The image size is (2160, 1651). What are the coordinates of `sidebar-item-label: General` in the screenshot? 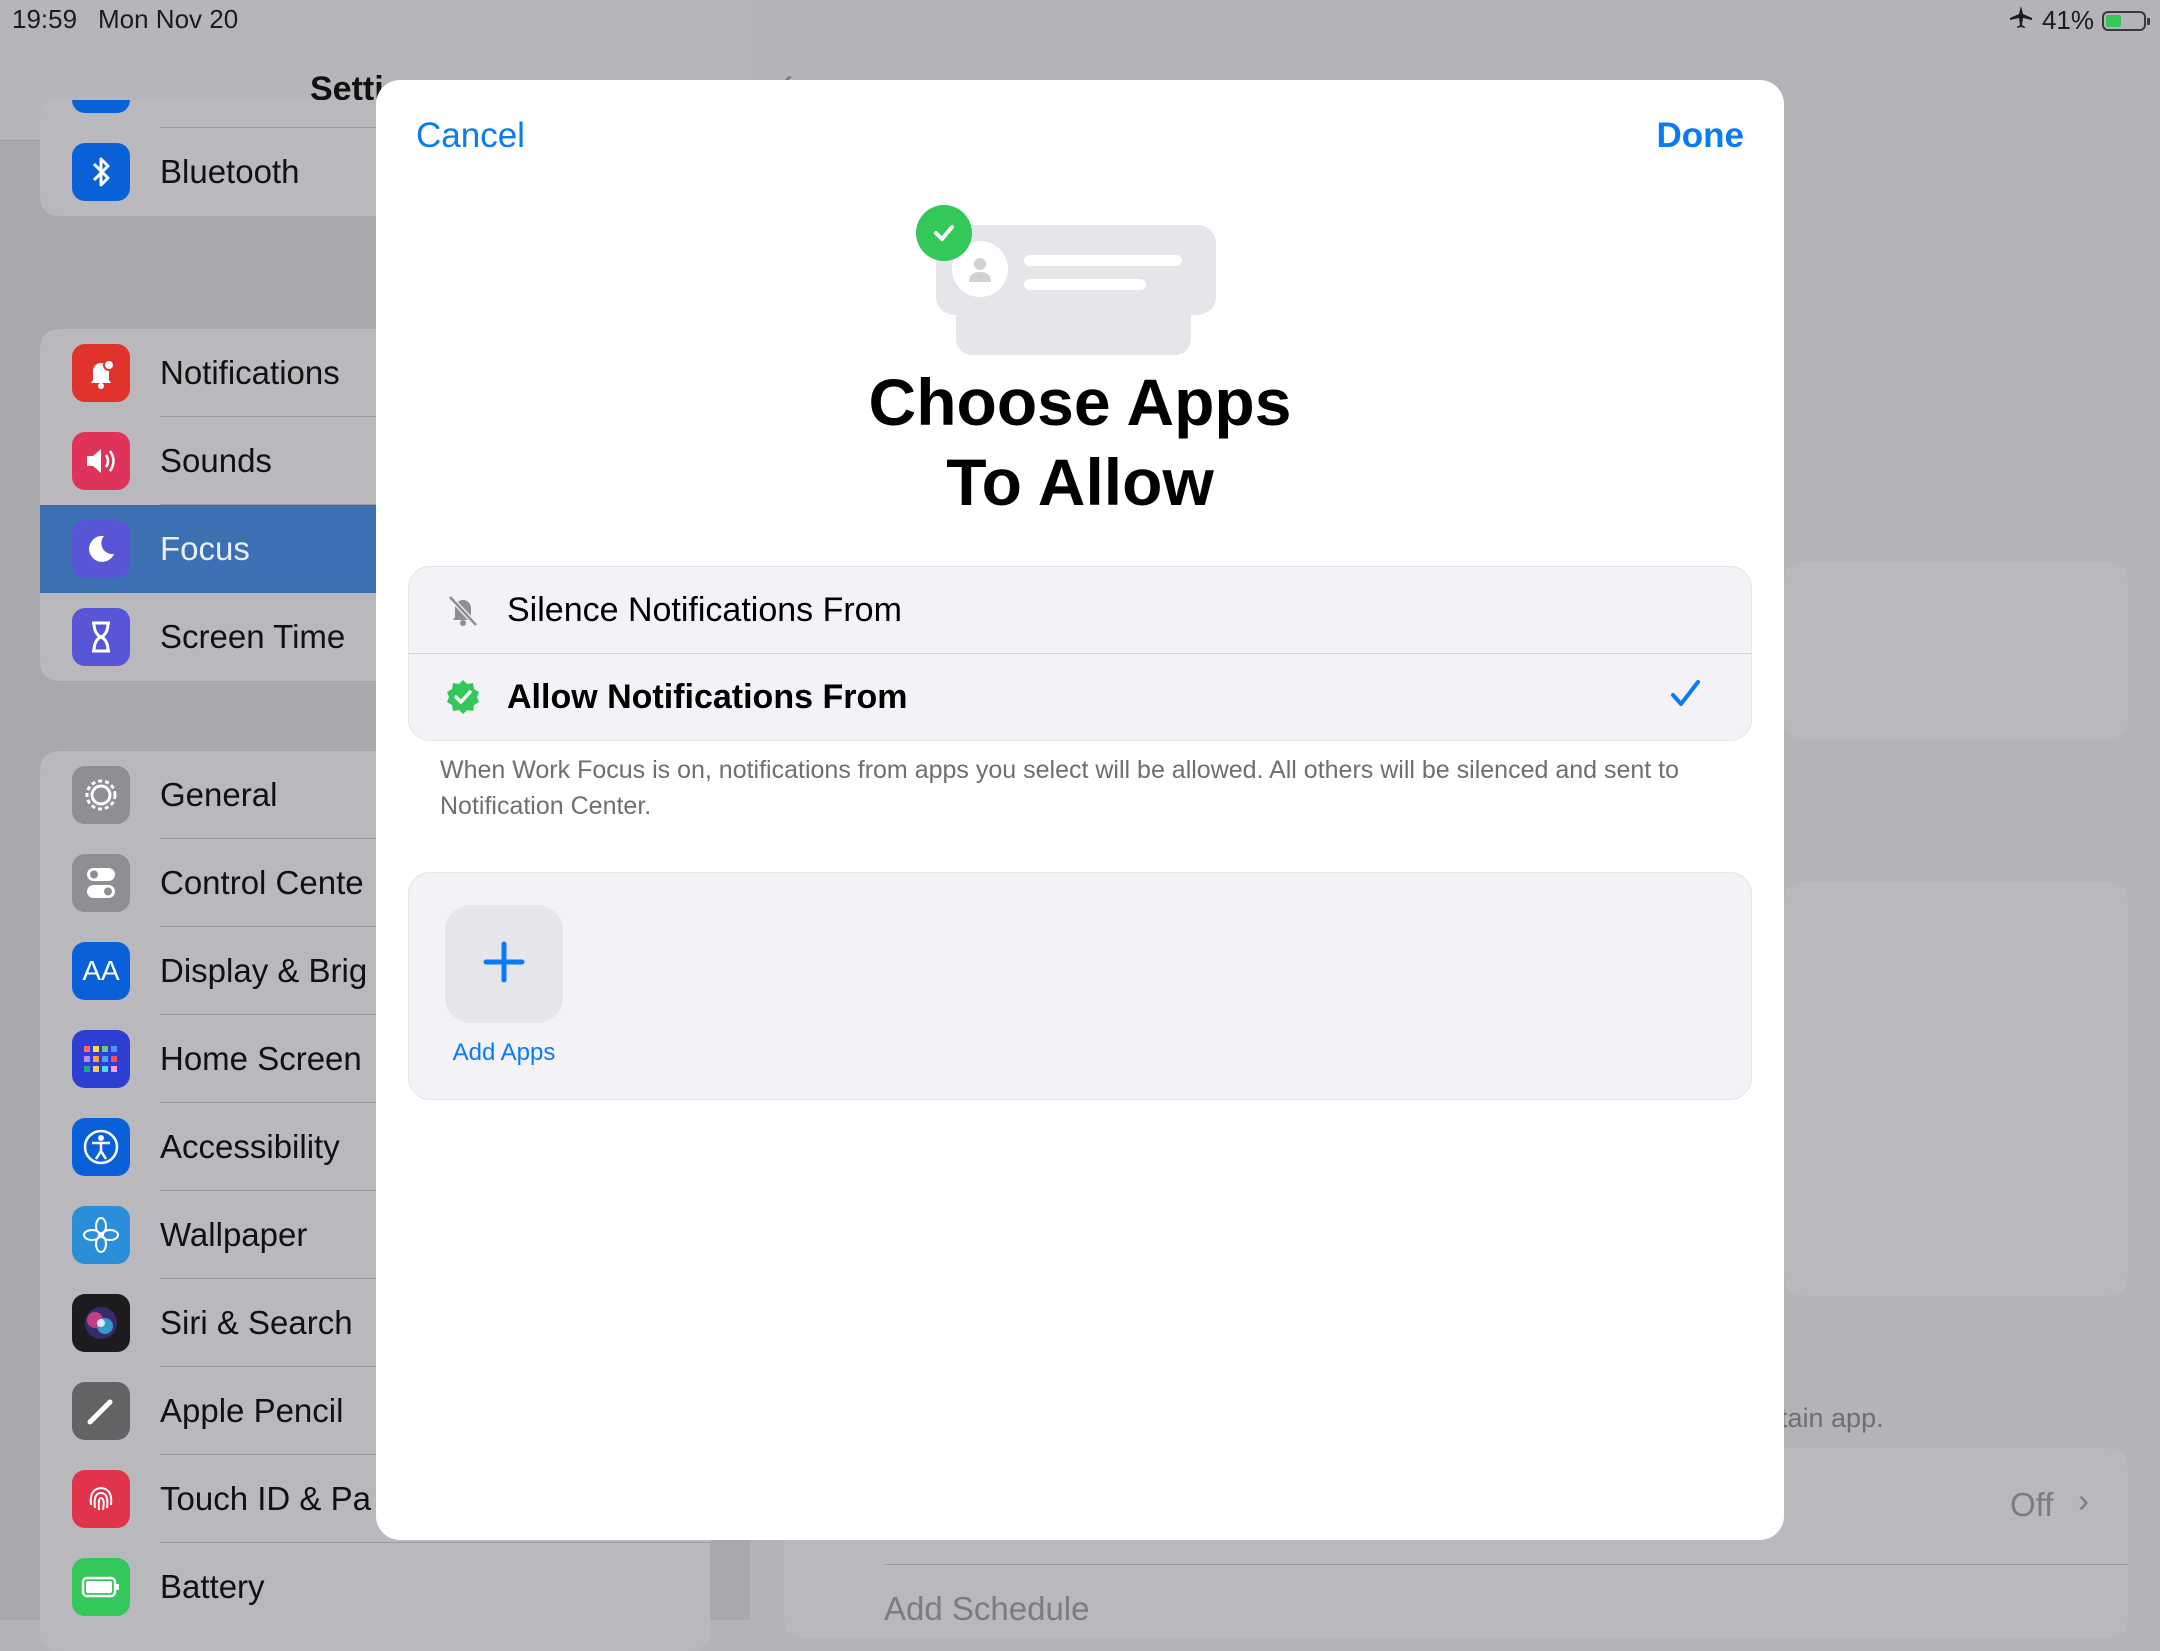 It's located at (219, 794).